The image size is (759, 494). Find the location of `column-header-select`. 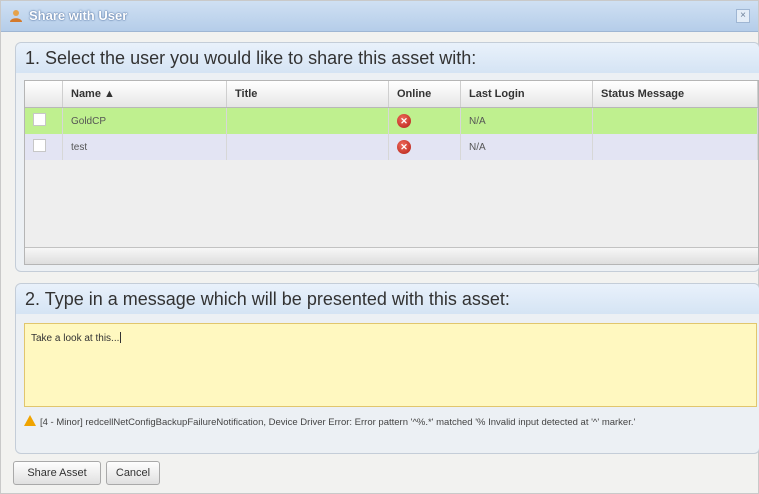

column-header-select is located at coordinates (44, 94).